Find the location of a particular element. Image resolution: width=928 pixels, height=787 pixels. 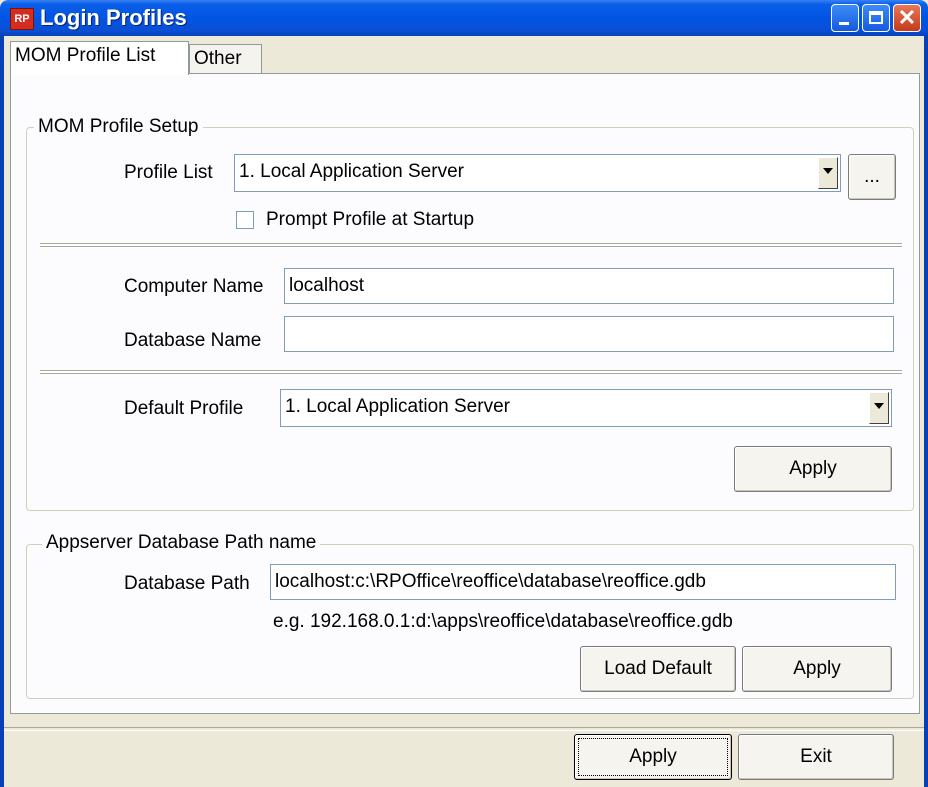

profile-list-value: 1. Local Application Server is located at coordinates (351, 171).